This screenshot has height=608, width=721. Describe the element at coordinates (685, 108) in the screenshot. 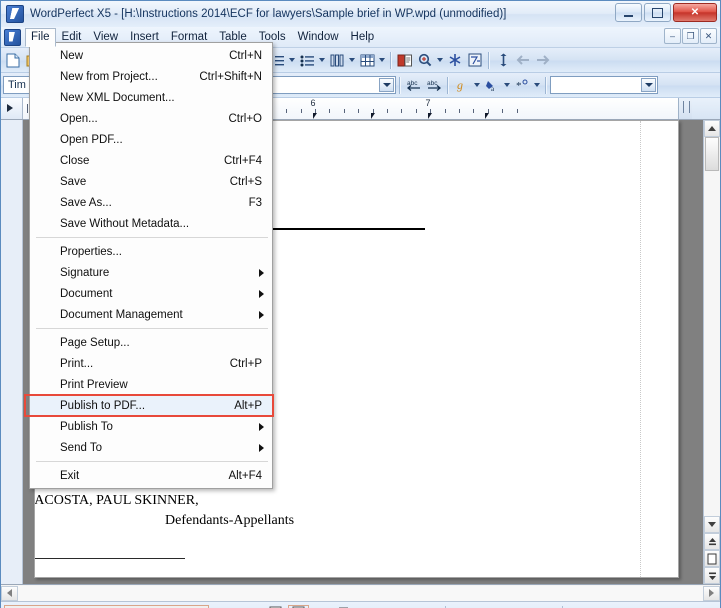

I see `ruler-margin-grip` at that location.